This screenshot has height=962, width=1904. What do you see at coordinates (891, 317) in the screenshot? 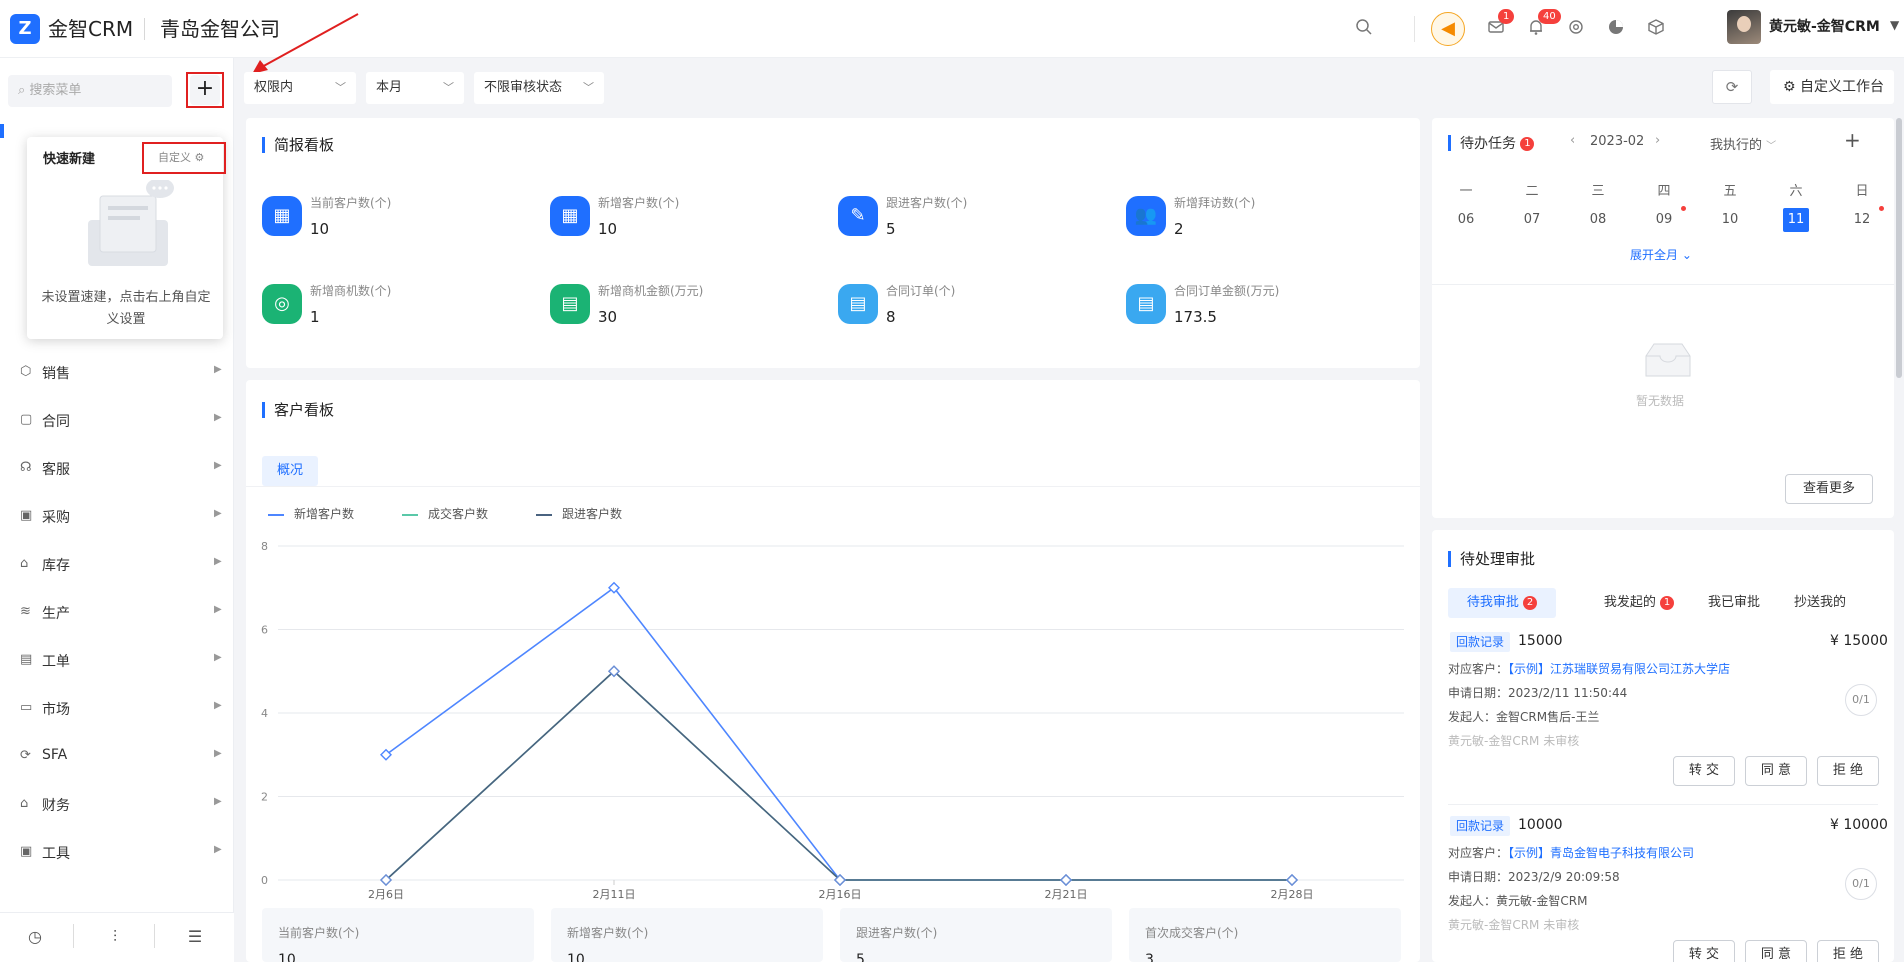
I see `stat-value: 8` at bounding box center [891, 317].